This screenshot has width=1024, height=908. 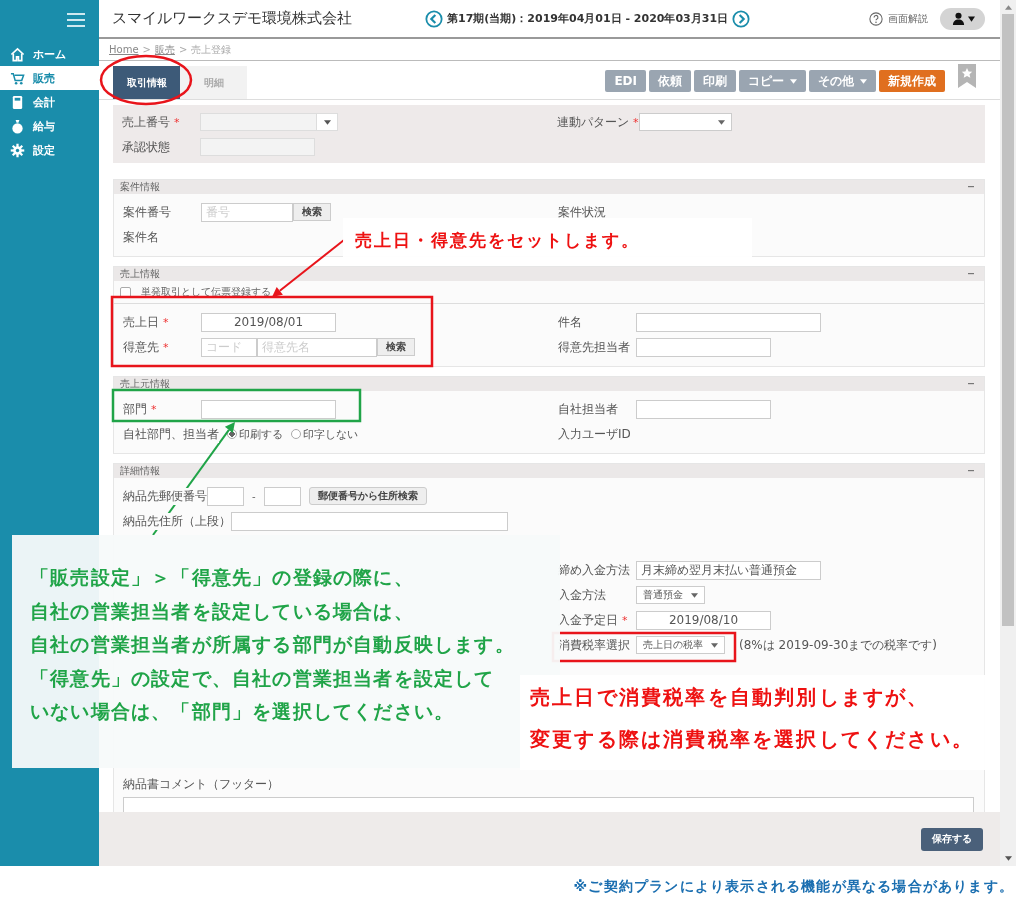 What do you see at coordinates (141, 347) in the screenshot?
I see `field-label: 得意先` at bounding box center [141, 347].